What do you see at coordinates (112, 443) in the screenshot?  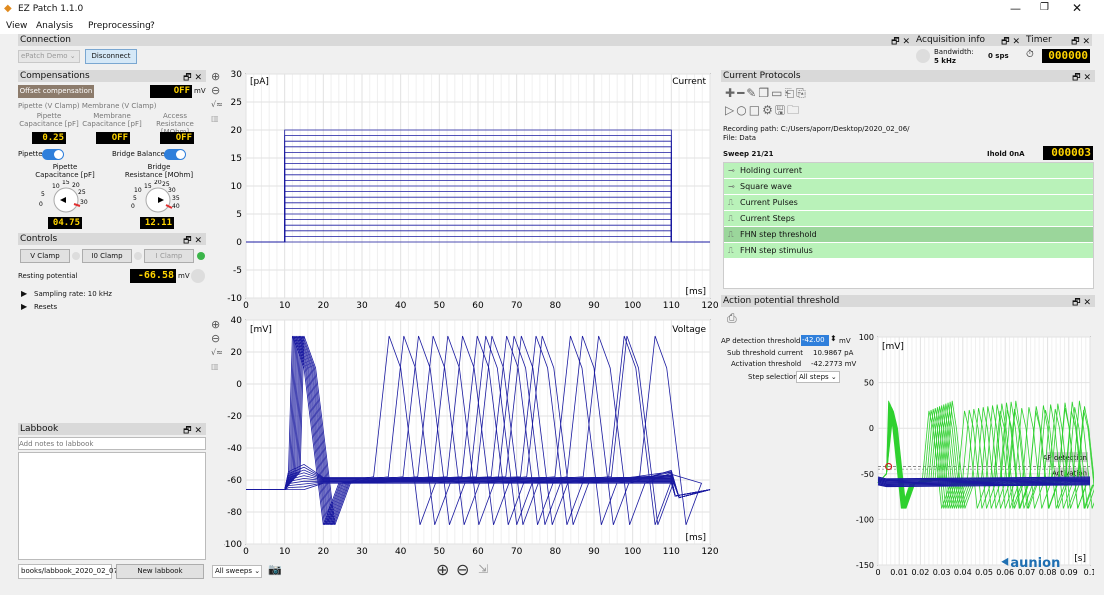 I see `labbook-note-input` at bounding box center [112, 443].